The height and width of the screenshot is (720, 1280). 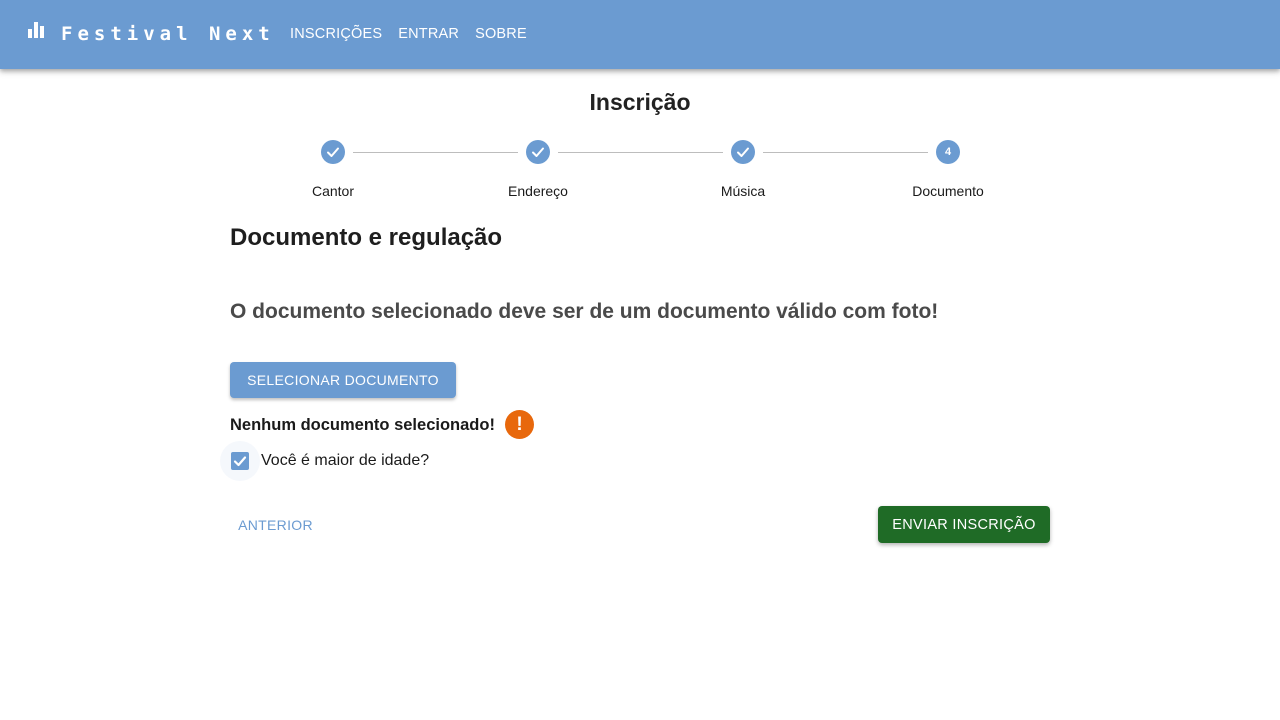 I want to click on step-label-endereco: Endereço, so click(x=538, y=191).